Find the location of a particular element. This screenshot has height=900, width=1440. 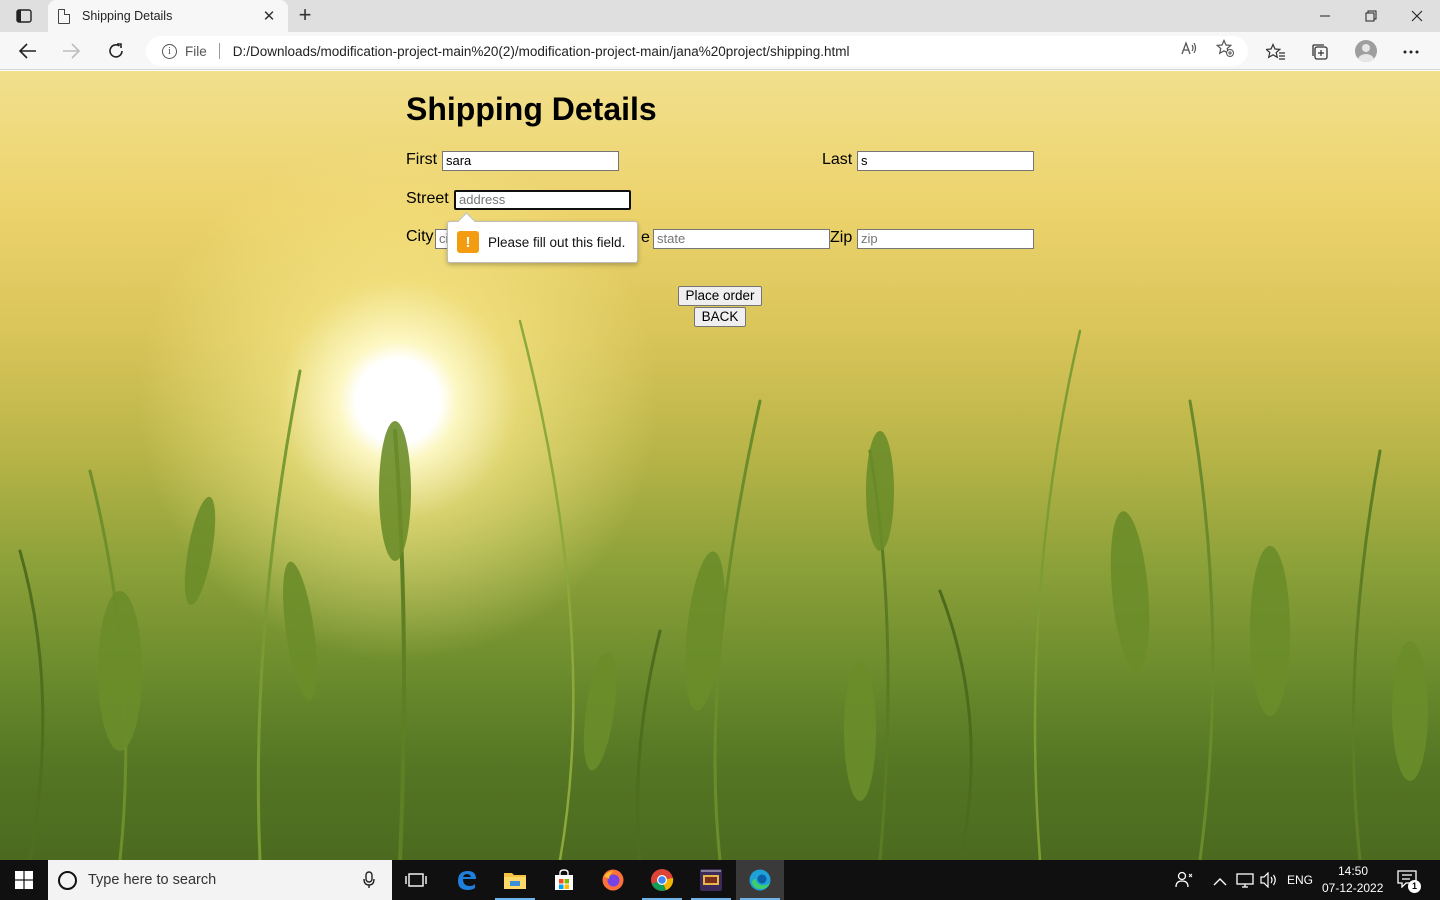

windows-start-icon is located at coordinates (24, 880).